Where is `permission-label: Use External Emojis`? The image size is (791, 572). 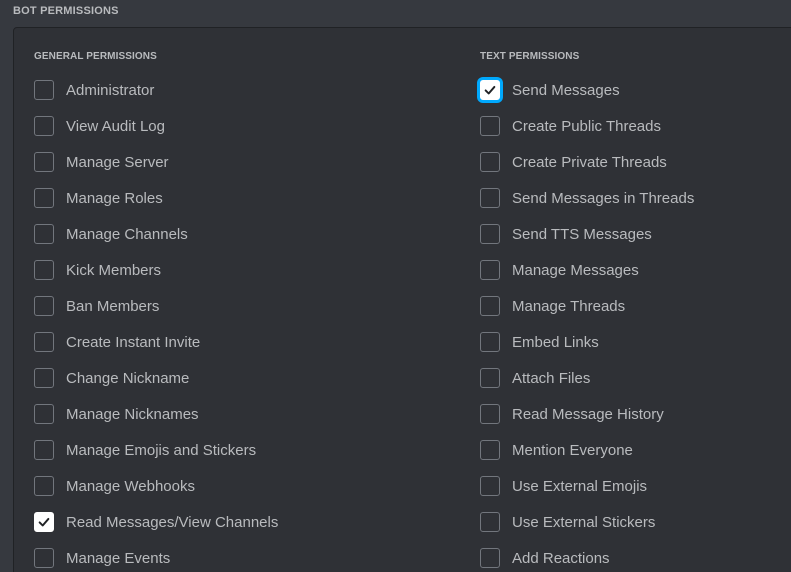
permission-label: Use External Emojis is located at coordinates (580, 486).